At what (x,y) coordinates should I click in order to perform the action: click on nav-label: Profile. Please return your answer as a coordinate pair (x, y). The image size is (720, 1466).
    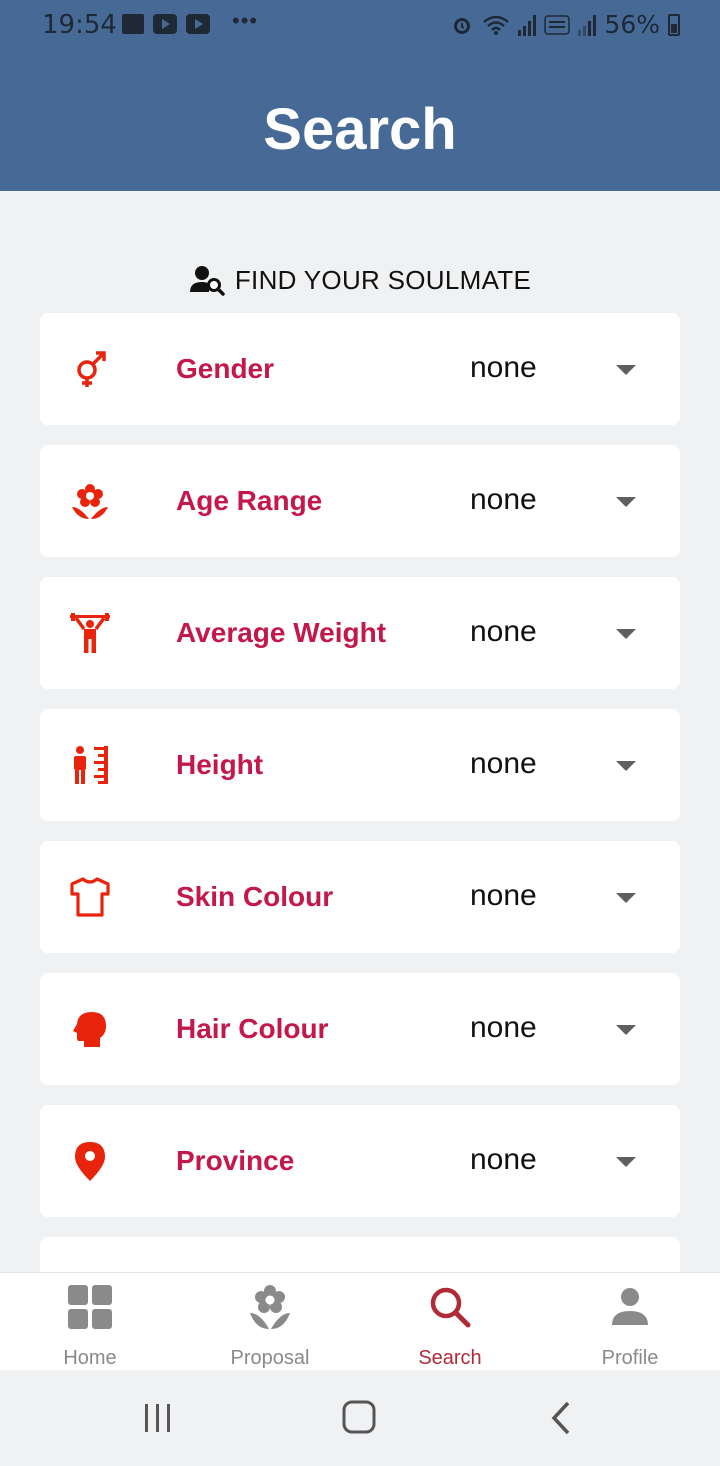
    Looking at the image, I should click on (630, 1358).